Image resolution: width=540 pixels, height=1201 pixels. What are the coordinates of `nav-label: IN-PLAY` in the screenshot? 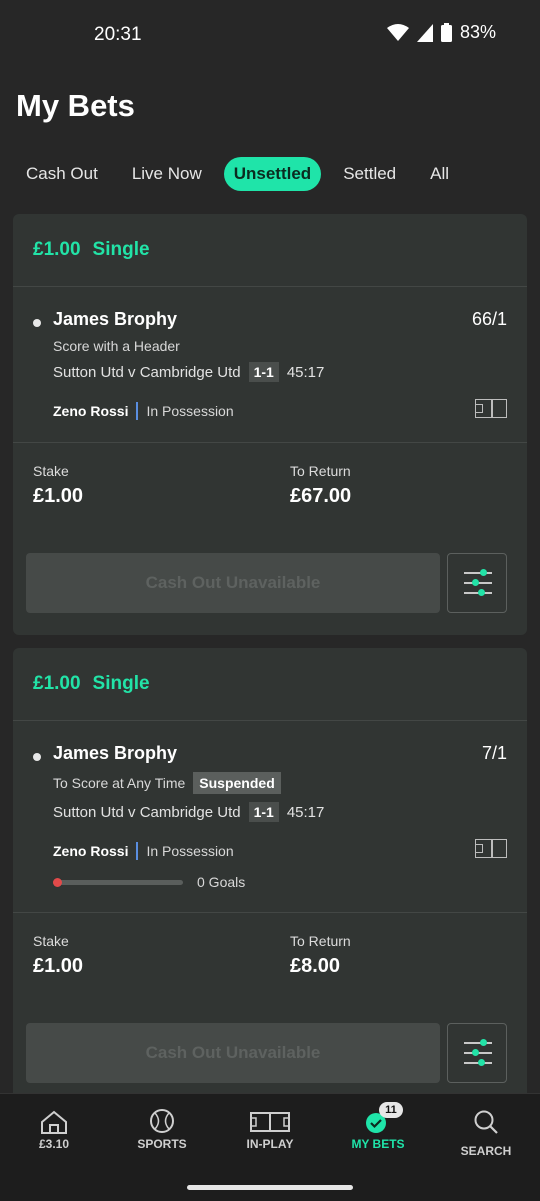 It's located at (270, 1144).